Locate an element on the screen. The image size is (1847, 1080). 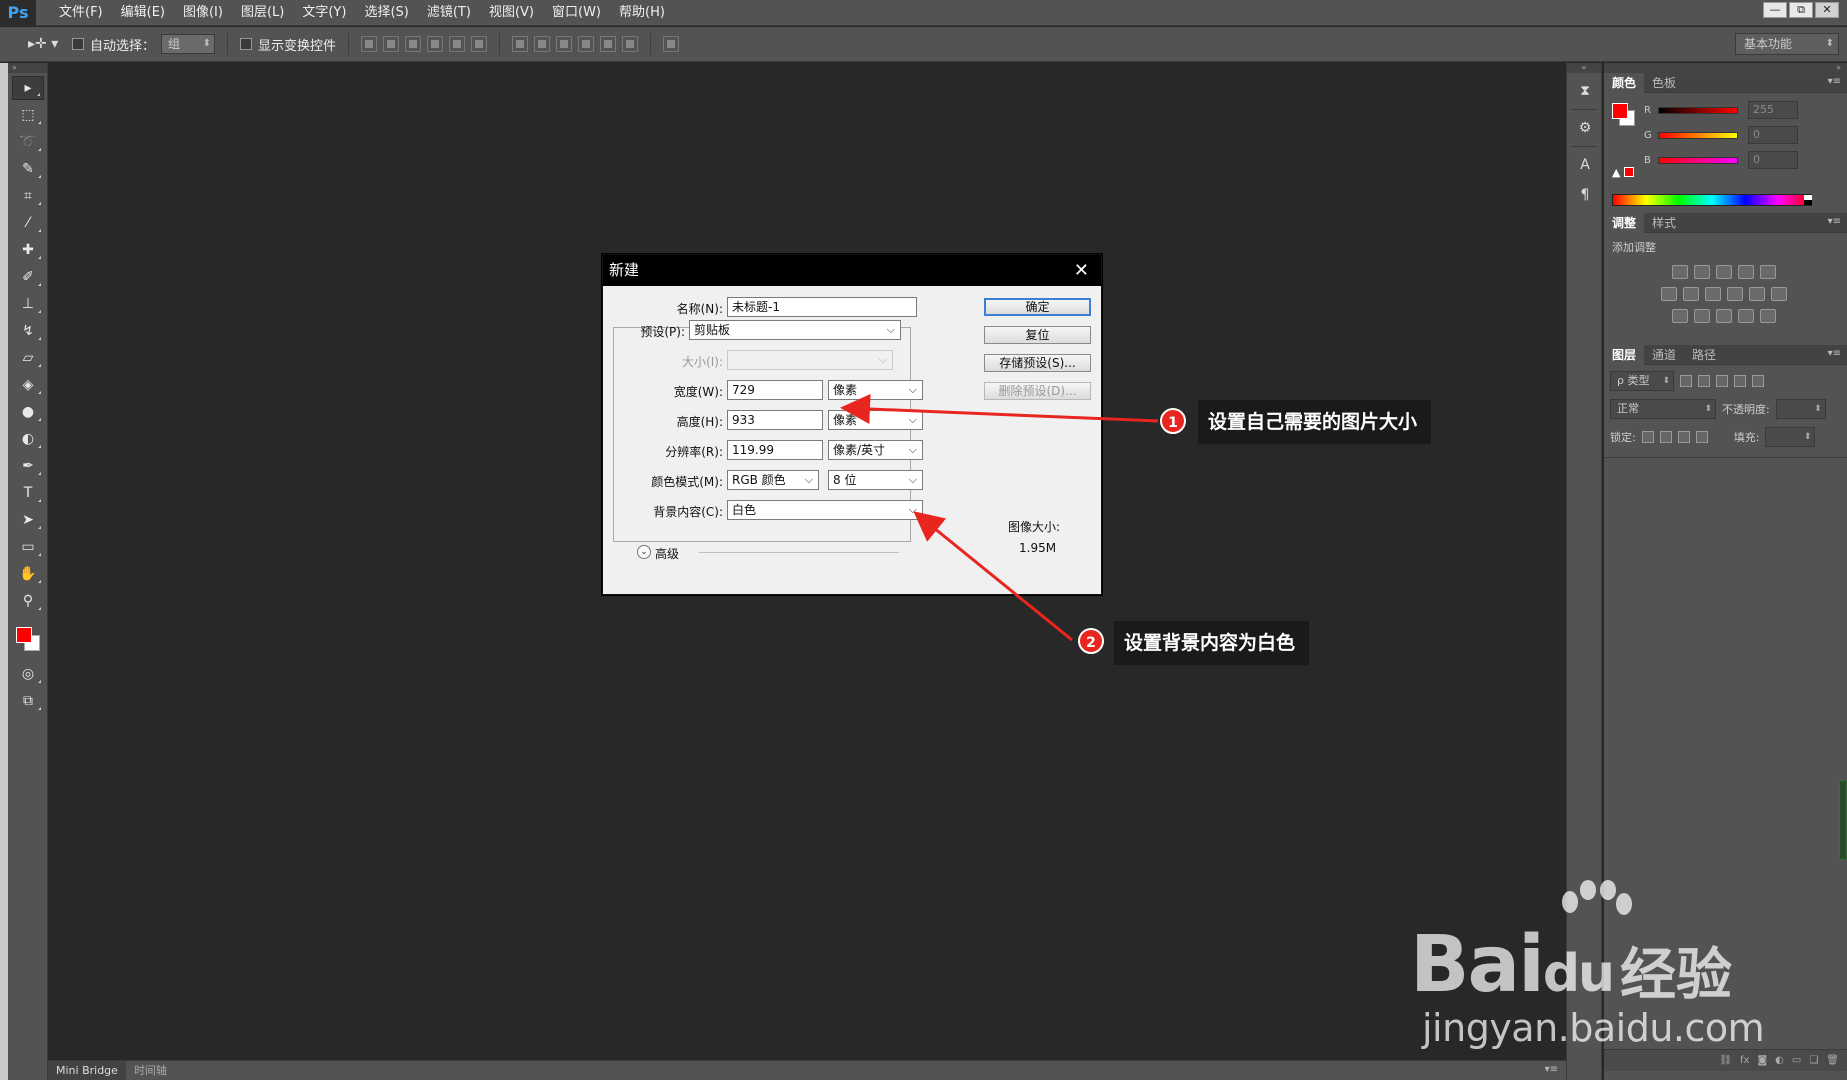
restore-button: ⧉ is located at coordinates (1801, 10).